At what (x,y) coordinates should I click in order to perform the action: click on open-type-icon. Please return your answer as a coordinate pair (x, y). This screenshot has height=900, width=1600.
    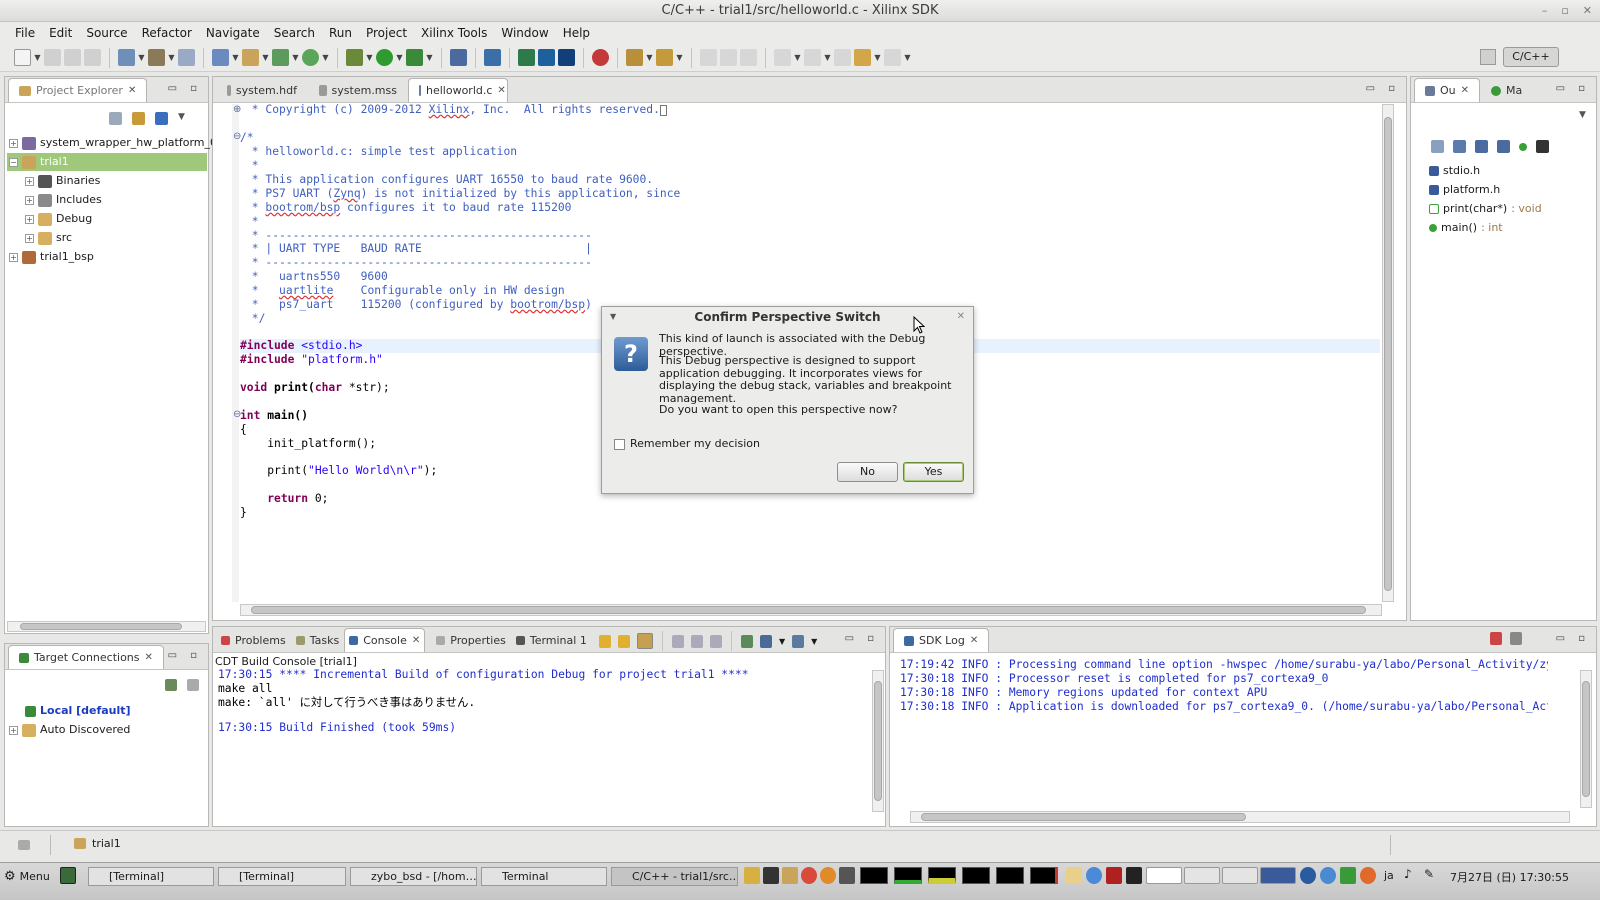
    Looking at the image, I should click on (634, 57).